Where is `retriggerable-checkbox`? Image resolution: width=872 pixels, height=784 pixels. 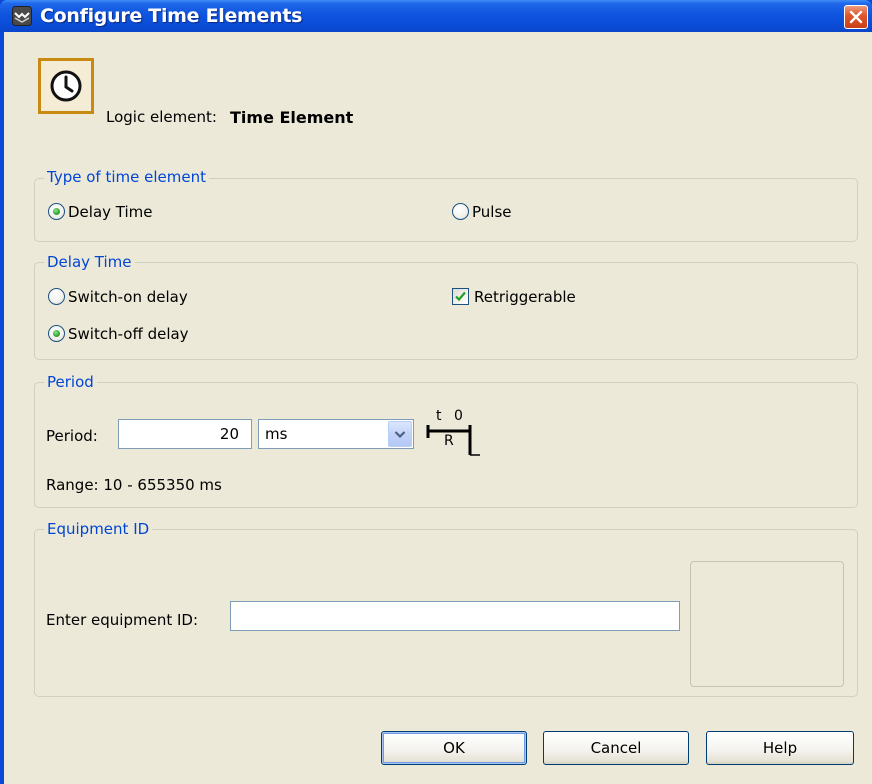
retriggerable-checkbox is located at coordinates (460, 296).